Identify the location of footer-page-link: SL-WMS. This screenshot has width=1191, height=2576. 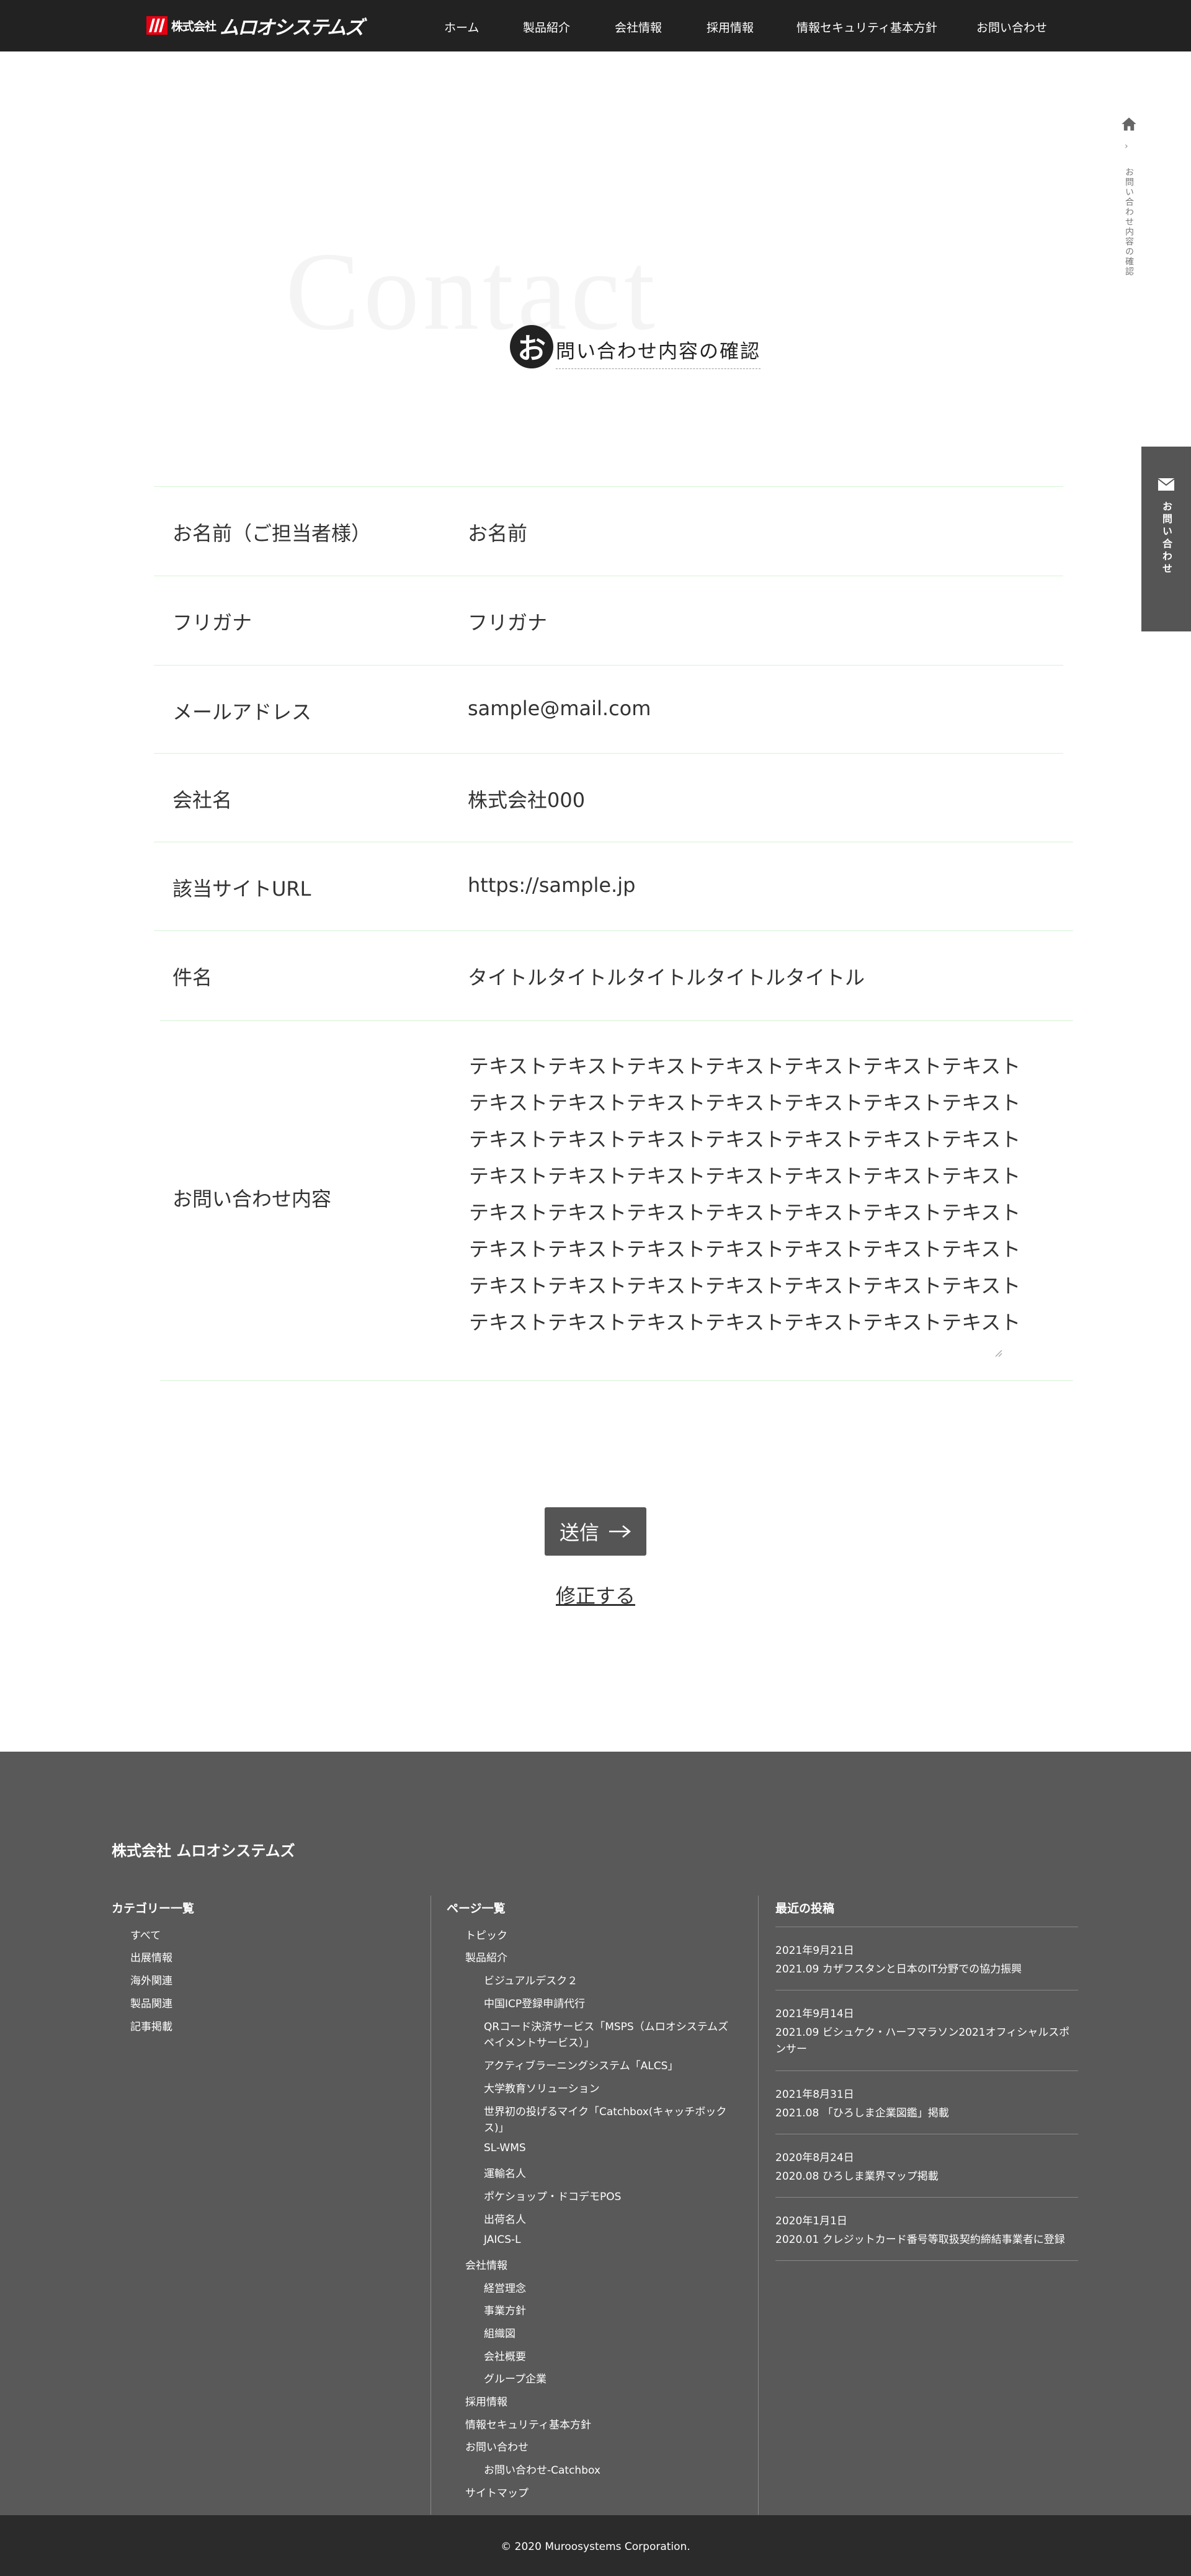
(505, 2148).